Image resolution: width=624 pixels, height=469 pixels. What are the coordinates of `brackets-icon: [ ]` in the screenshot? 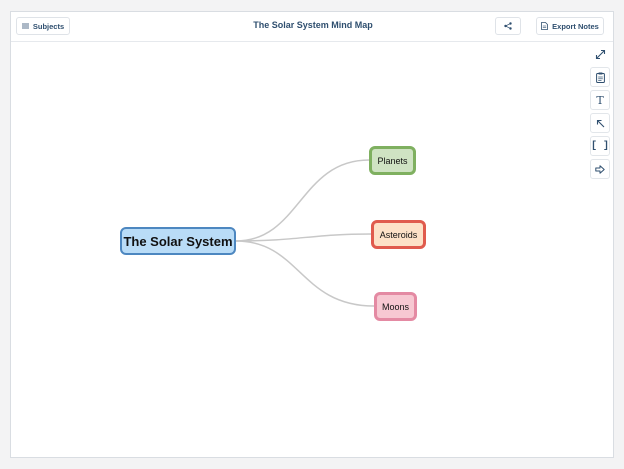 It's located at (600, 146).